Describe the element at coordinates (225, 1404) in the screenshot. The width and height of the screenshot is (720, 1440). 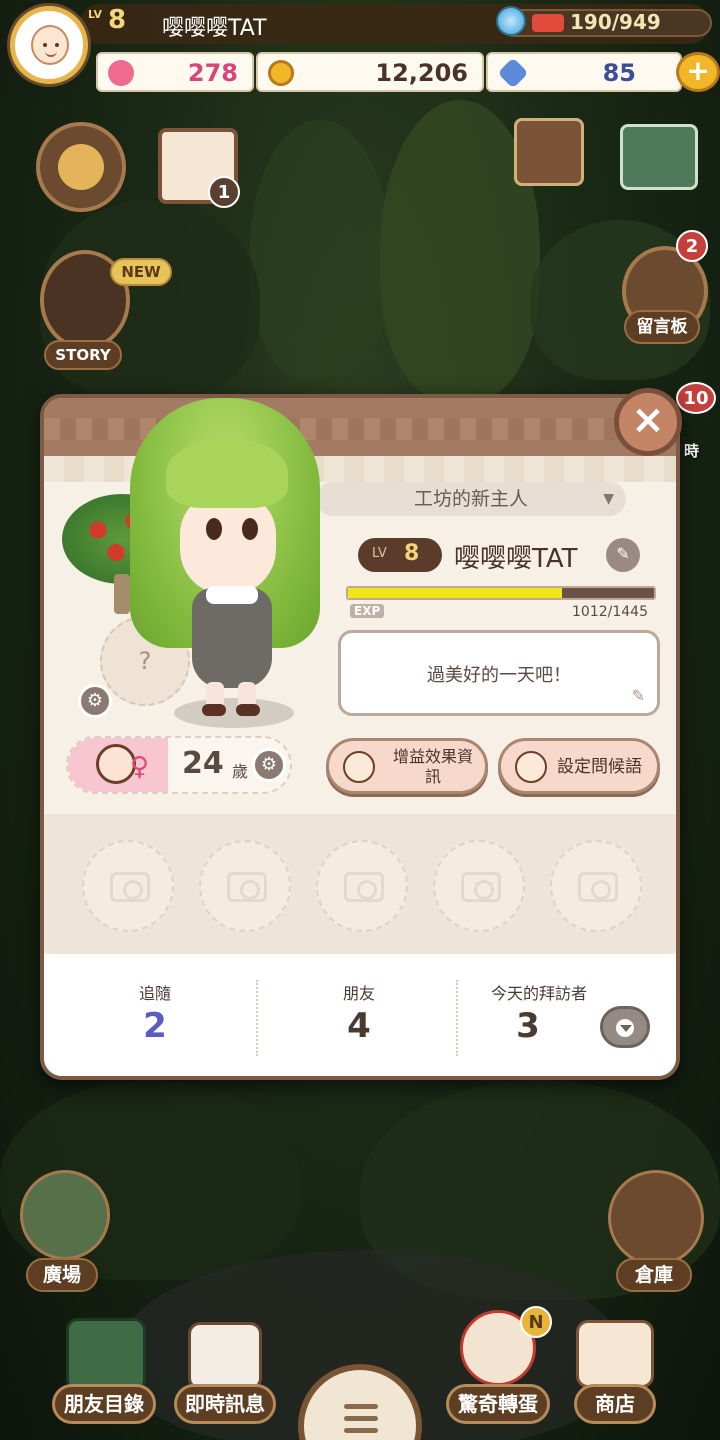
I see `instant-message-button: 即時訊息` at that location.